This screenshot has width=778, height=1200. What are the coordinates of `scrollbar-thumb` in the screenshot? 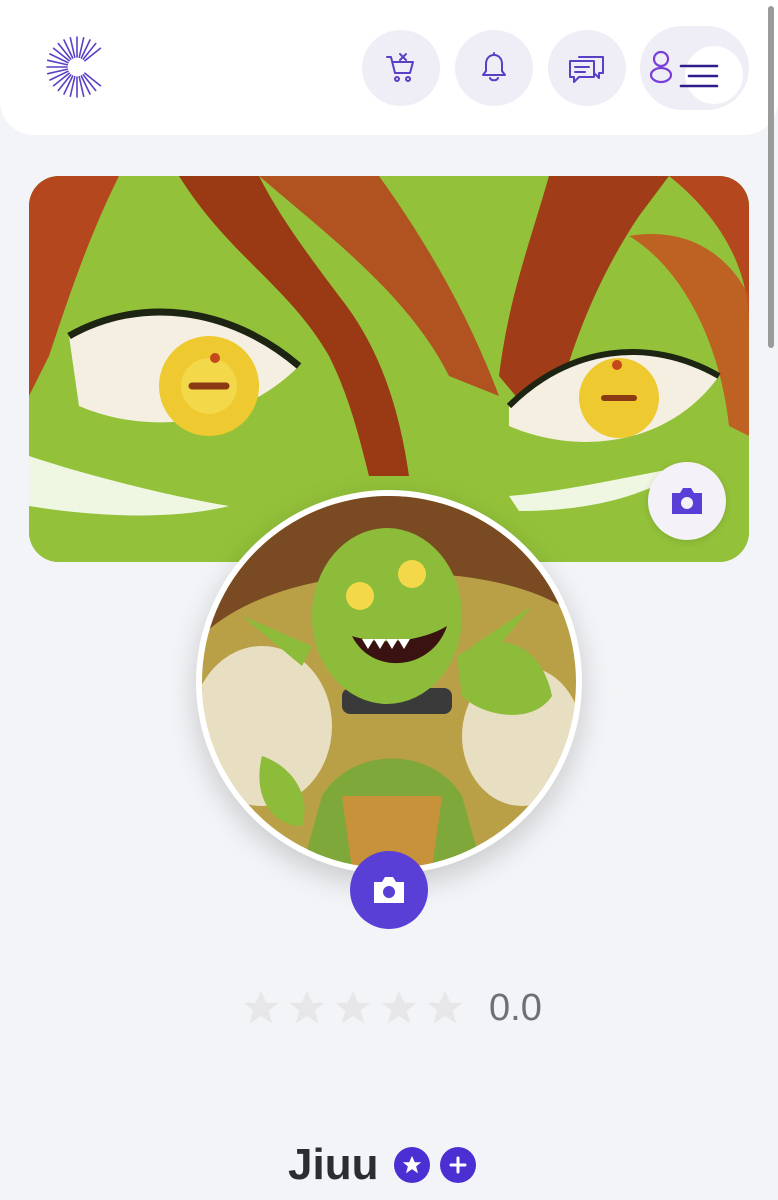 It's located at (771, 177).